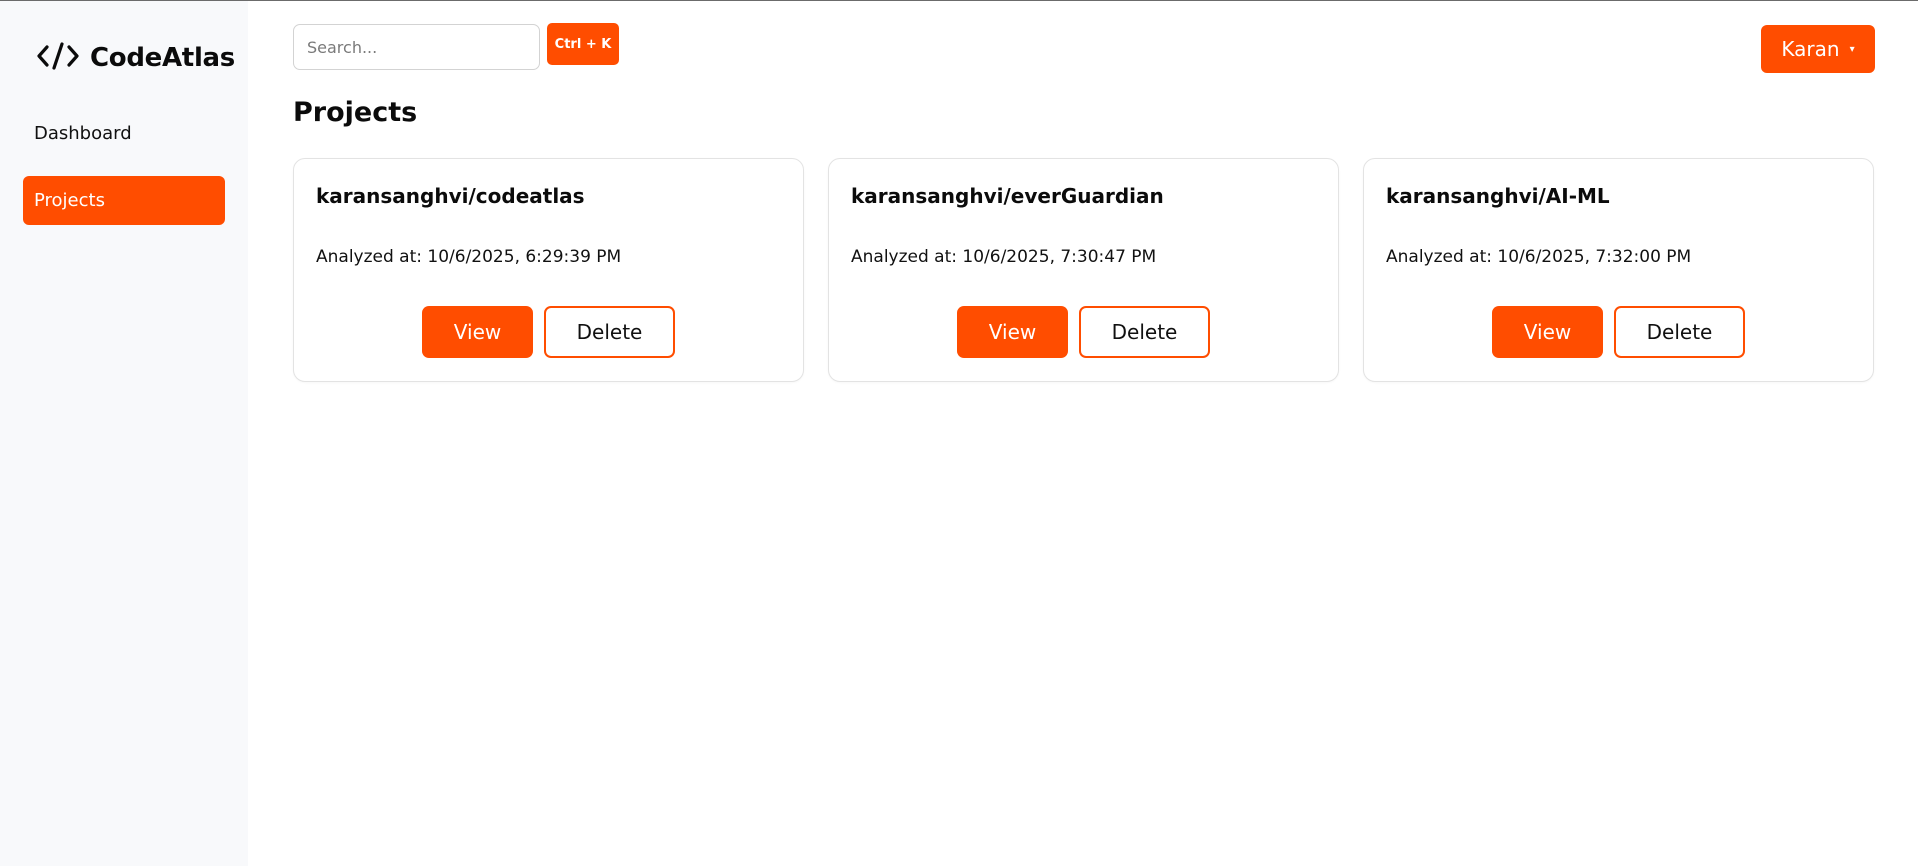  What do you see at coordinates (1498, 196) in the screenshot?
I see `project-name: karansanghvi/AI-ML` at bounding box center [1498, 196].